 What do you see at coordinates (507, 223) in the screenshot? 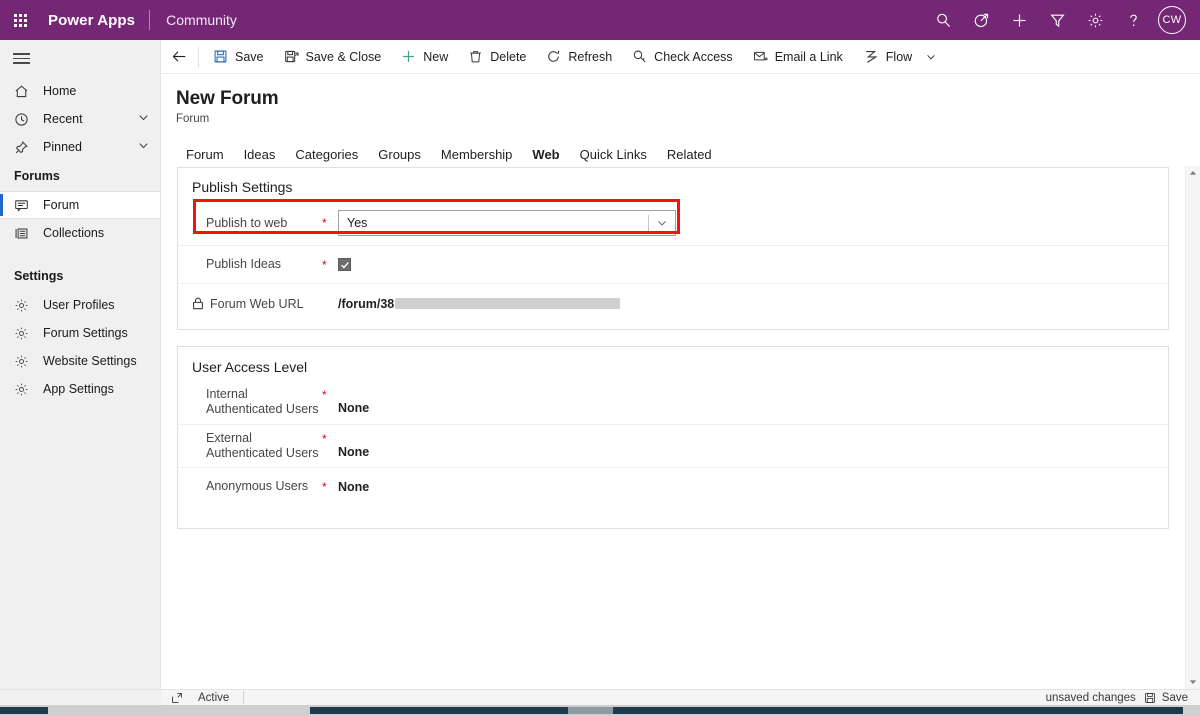
I see `publish-to-web-dropdown: Yes` at bounding box center [507, 223].